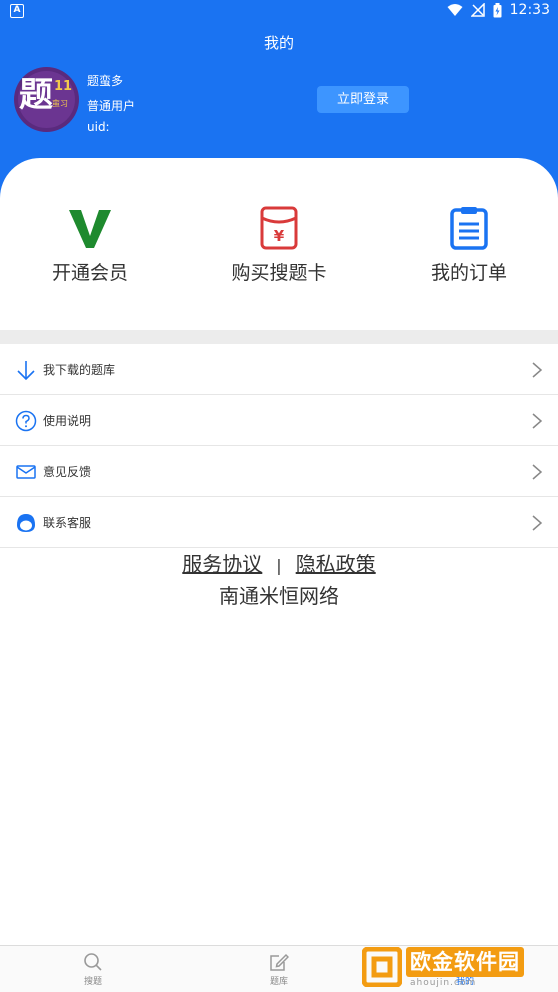 This screenshot has height=992, width=558. I want to click on user-level: 普通用户, so click(111, 106).